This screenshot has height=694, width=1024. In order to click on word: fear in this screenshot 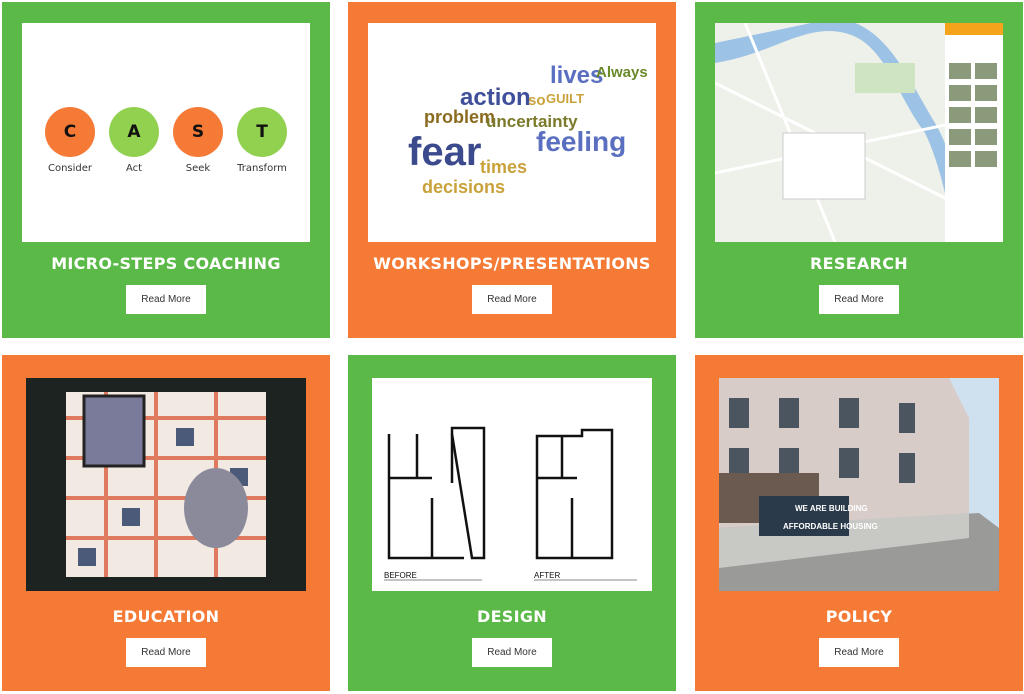, I will do `click(444, 152)`.